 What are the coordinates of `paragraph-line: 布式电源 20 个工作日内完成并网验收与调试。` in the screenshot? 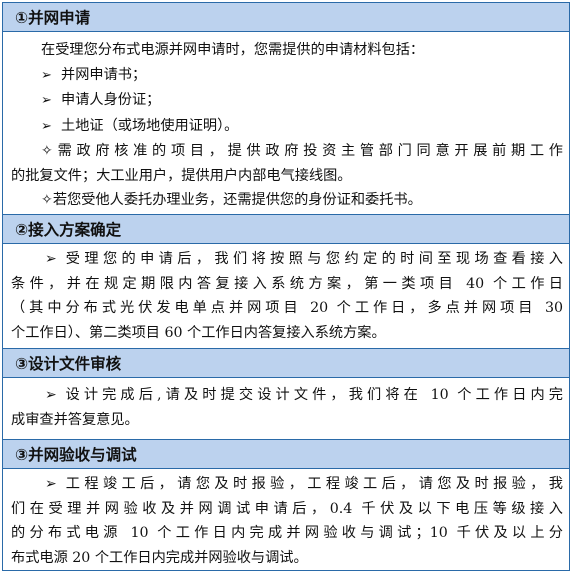 It's located at (159, 557).